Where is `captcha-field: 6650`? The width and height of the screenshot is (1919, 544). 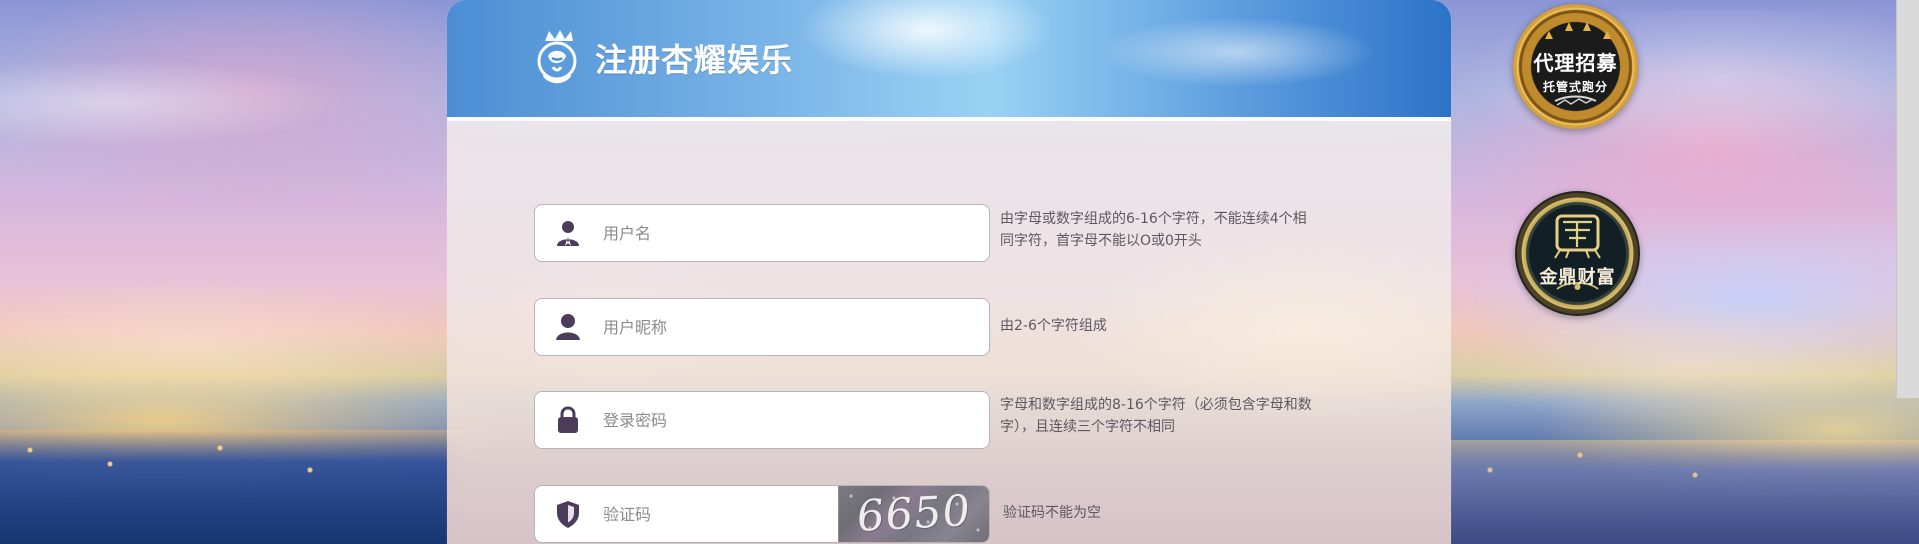 captcha-field: 6650 is located at coordinates (762, 514).